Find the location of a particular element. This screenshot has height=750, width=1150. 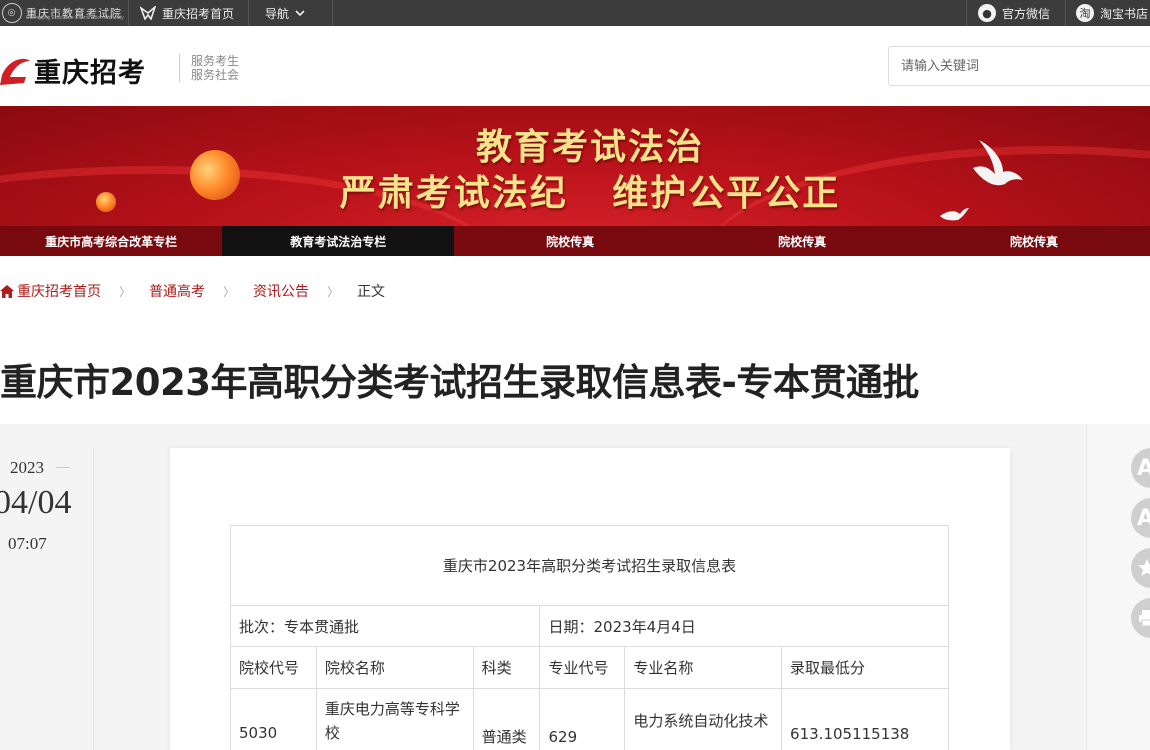

seal-icon: ◎ is located at coordinates (12, 13).